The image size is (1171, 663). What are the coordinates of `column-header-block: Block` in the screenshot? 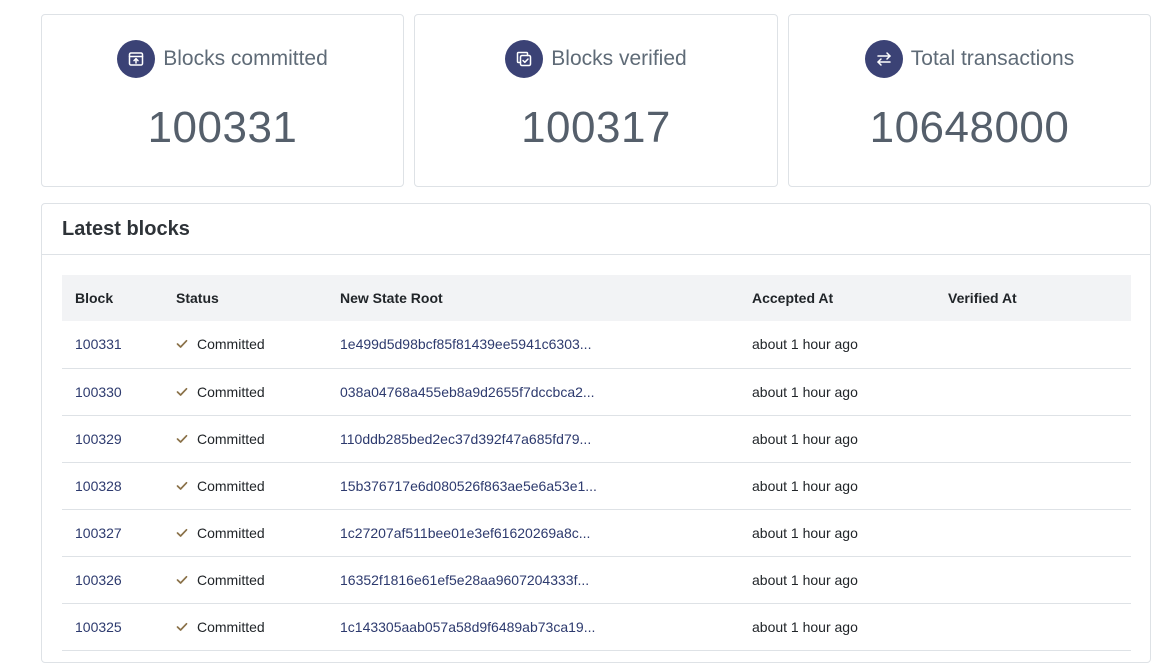 It's located at (94, 298).